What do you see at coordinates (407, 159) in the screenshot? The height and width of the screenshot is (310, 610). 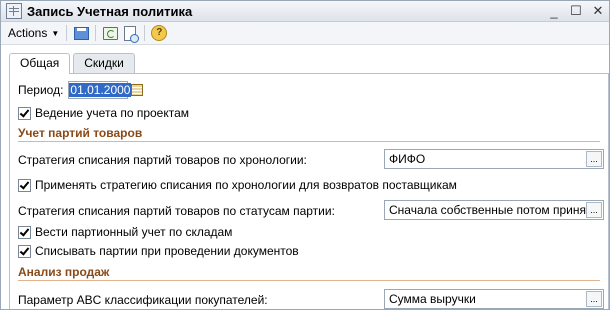 I see `strategy-chrono-value: ФИФО` at bounding box center [407, 159].